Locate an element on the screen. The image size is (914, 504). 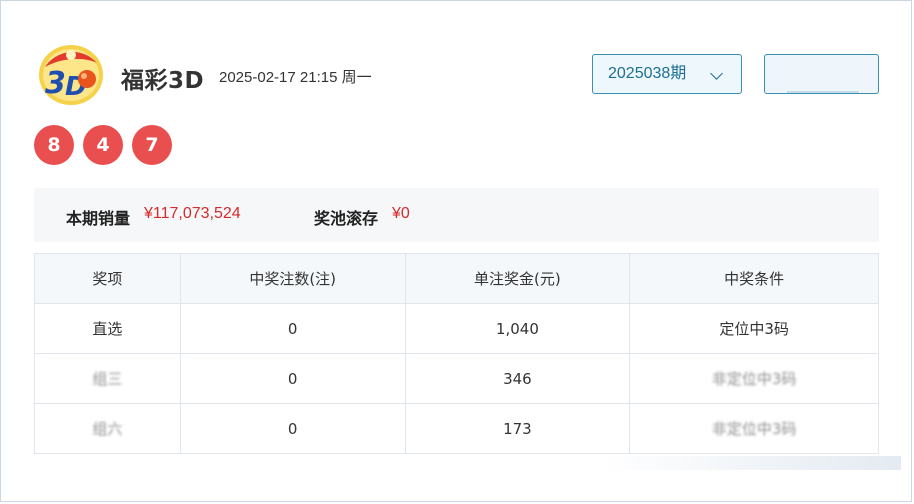
sales-label: 本期销量 is located at coordinates (98, 218).